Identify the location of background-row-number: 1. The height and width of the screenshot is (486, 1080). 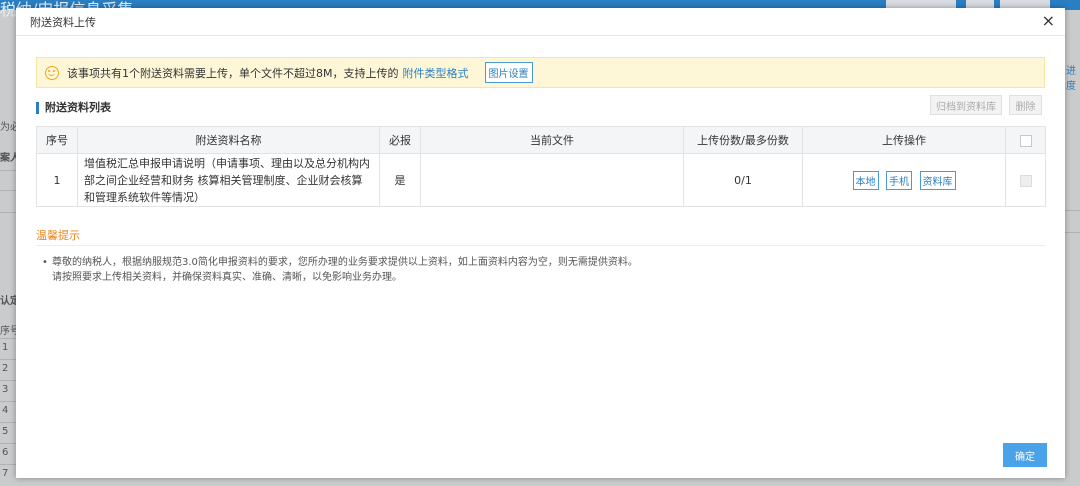
(5, 347).